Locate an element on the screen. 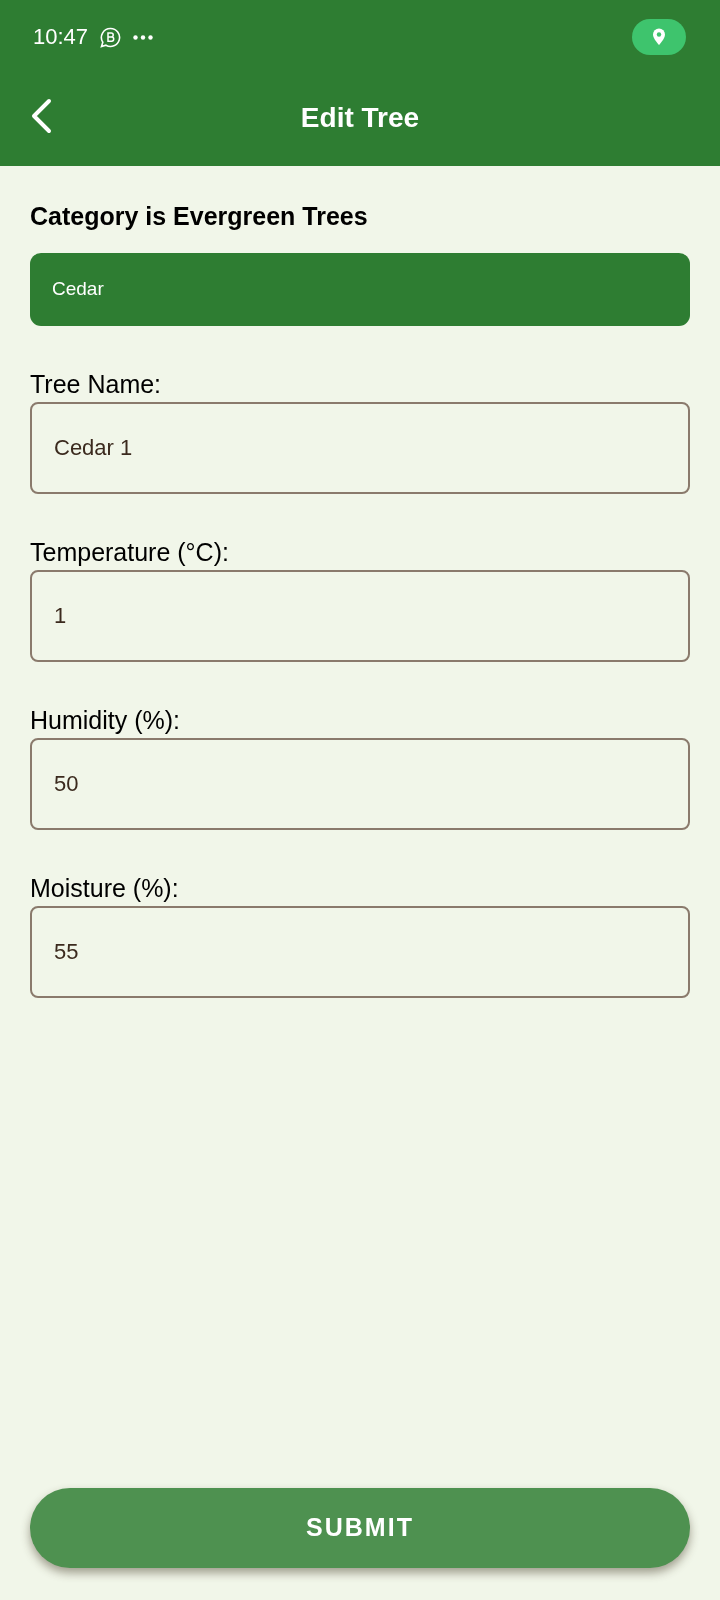 This screenshot has height=1600, width=720. input-field: Cedar 1 is located at coordinates (360, 448).